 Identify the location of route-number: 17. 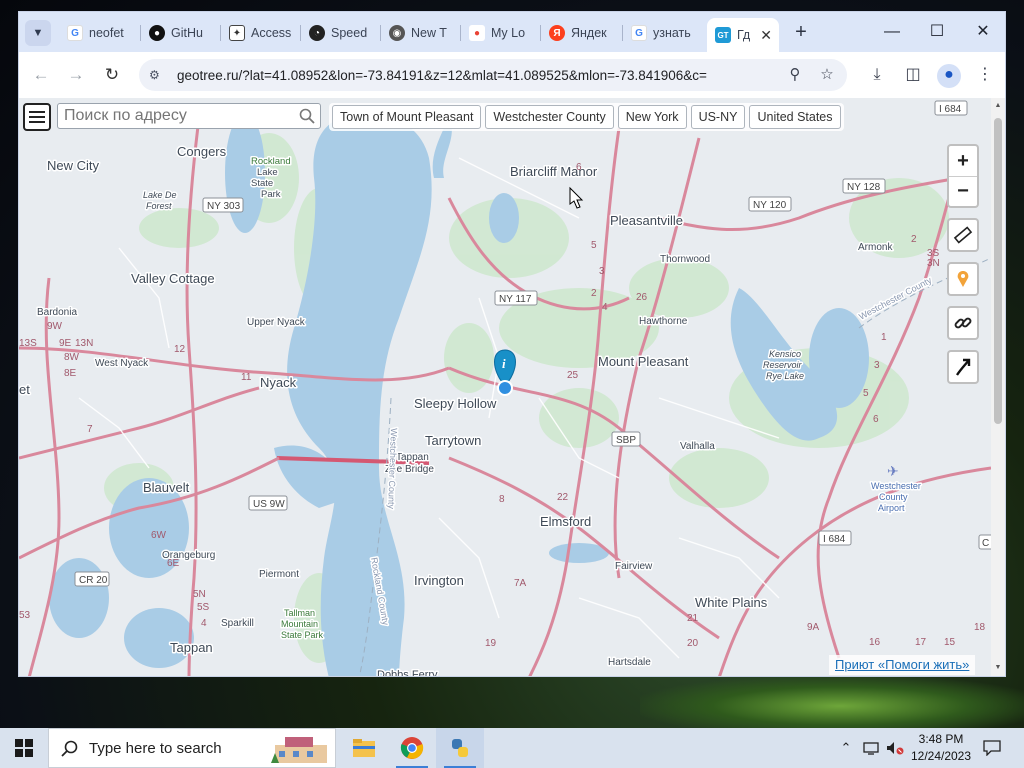
(921, 642).